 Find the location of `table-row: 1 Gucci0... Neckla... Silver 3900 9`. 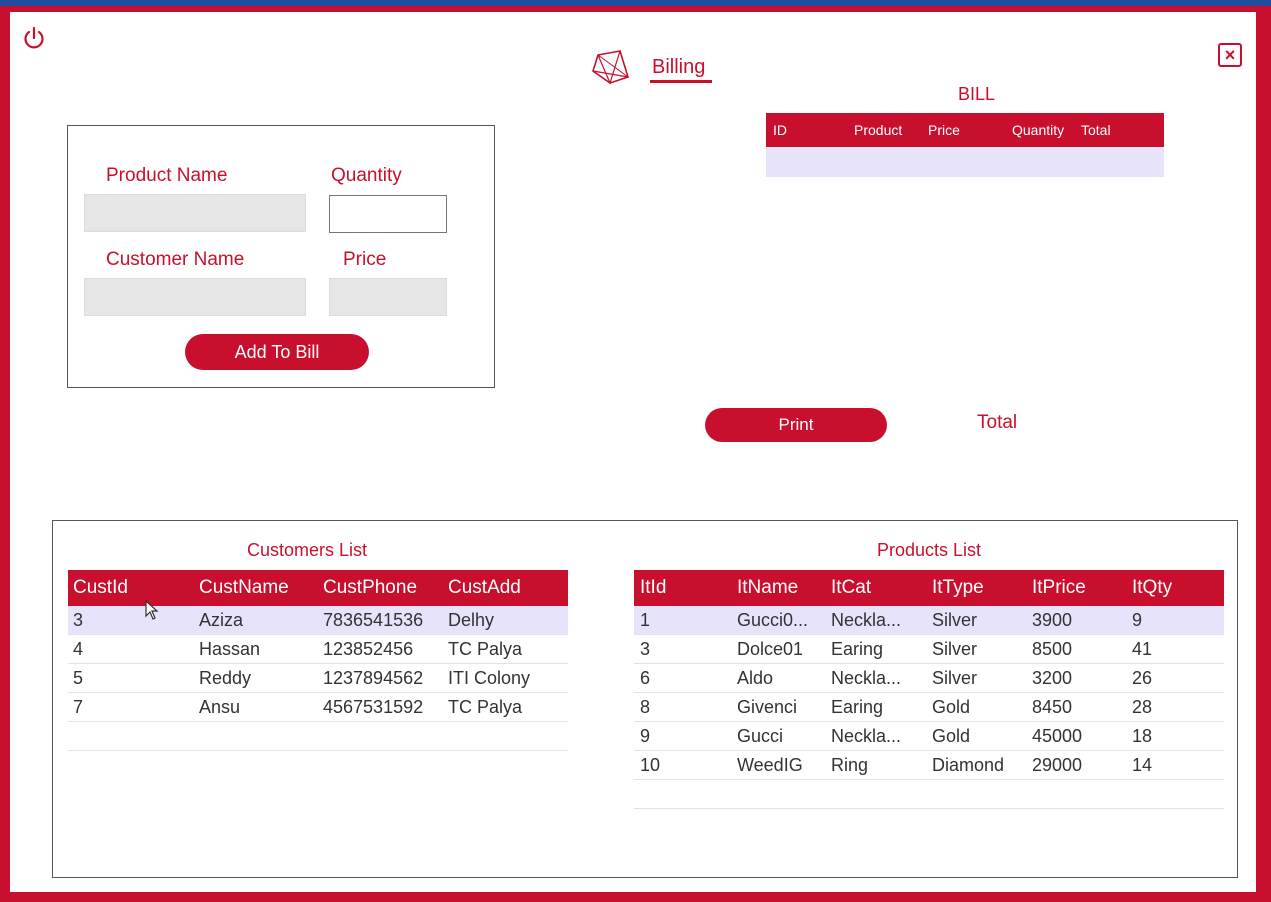

table-row: 1 Gucci0... Neckla... Silver 3900 9 is located at coordinates (929, 620).